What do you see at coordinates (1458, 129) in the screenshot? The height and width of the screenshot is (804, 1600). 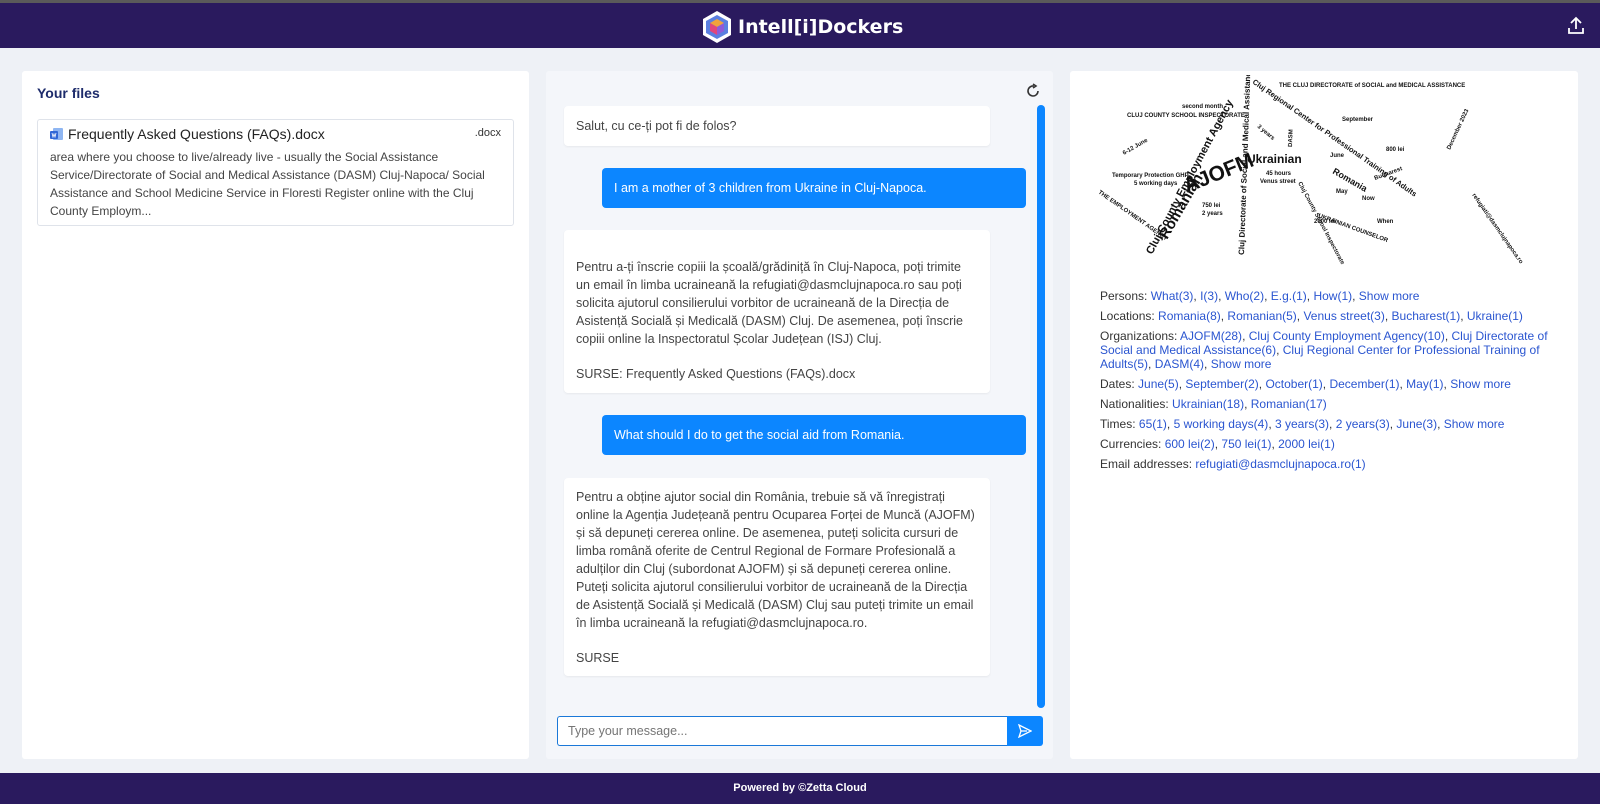 I see `wordcloud-word: December 2023` at bounding box center [1458, 129].